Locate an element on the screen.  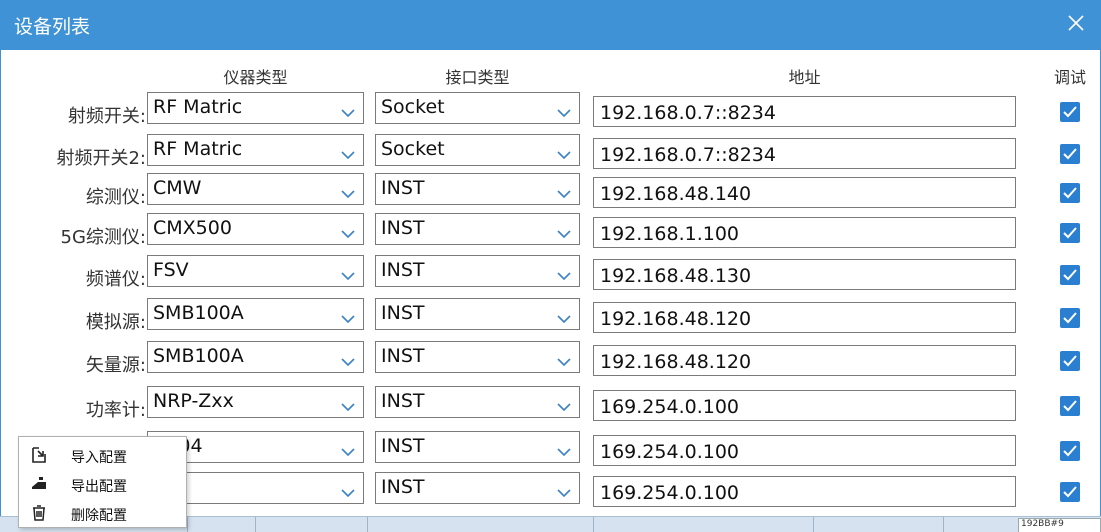
device-label: 综测仪: is located at coordinates (115, 197).